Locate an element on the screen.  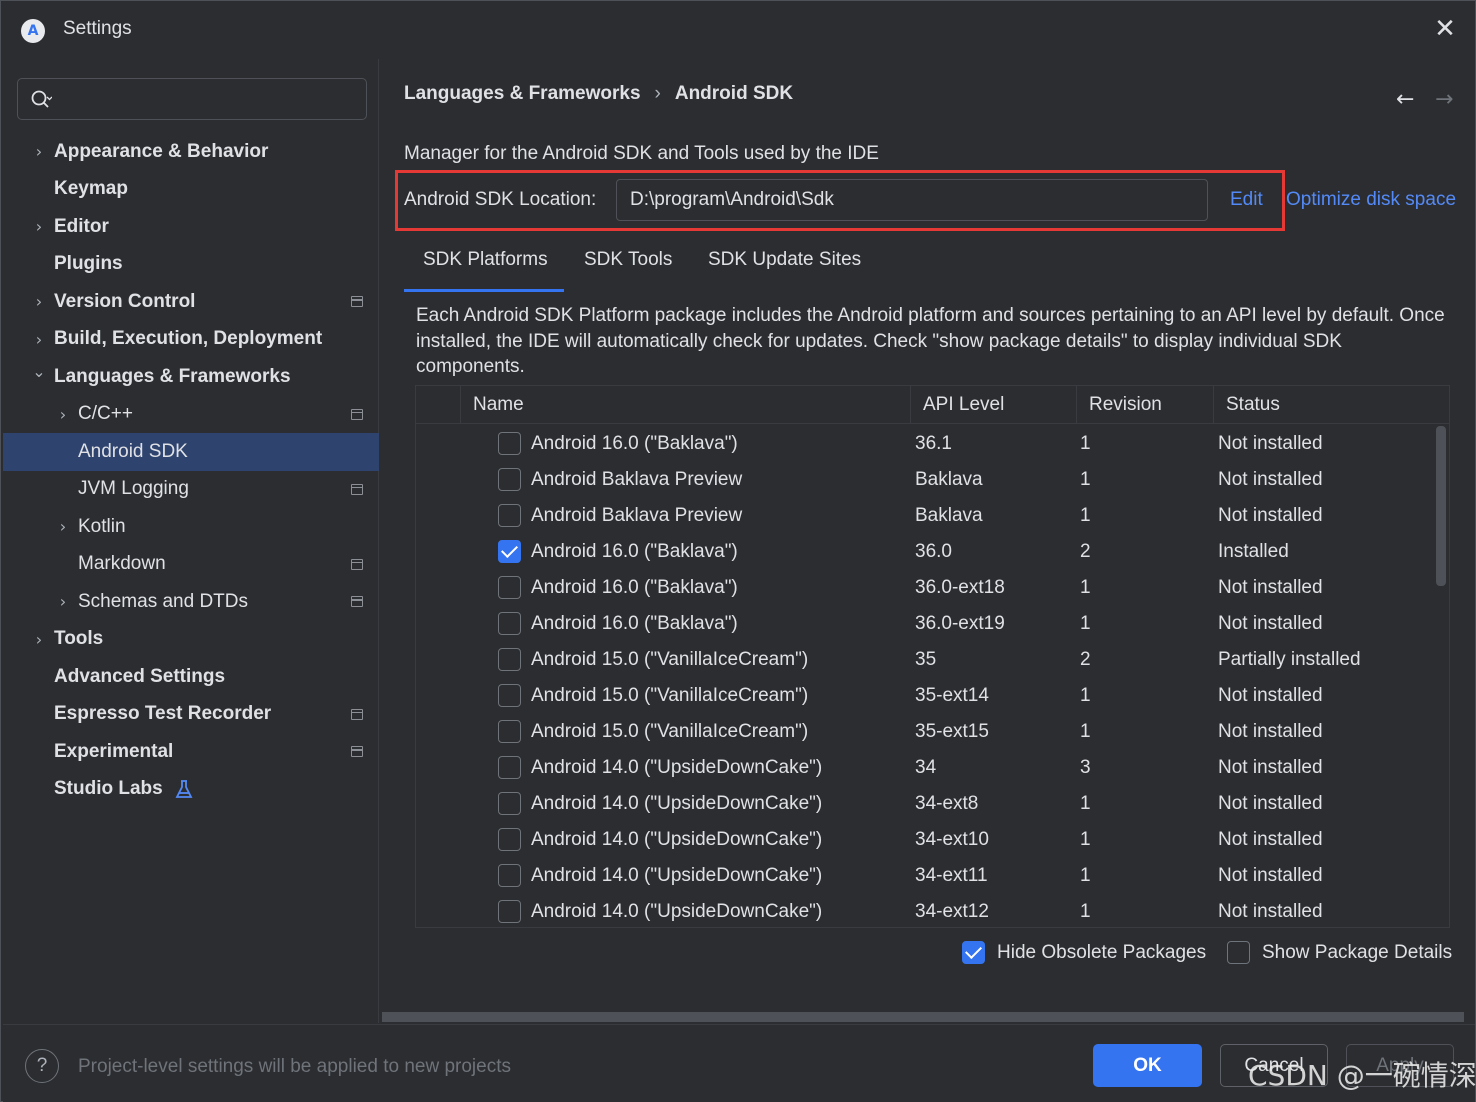
breadcrumb-parent: Languages & Frameworks is located at coordinates (522, 93).